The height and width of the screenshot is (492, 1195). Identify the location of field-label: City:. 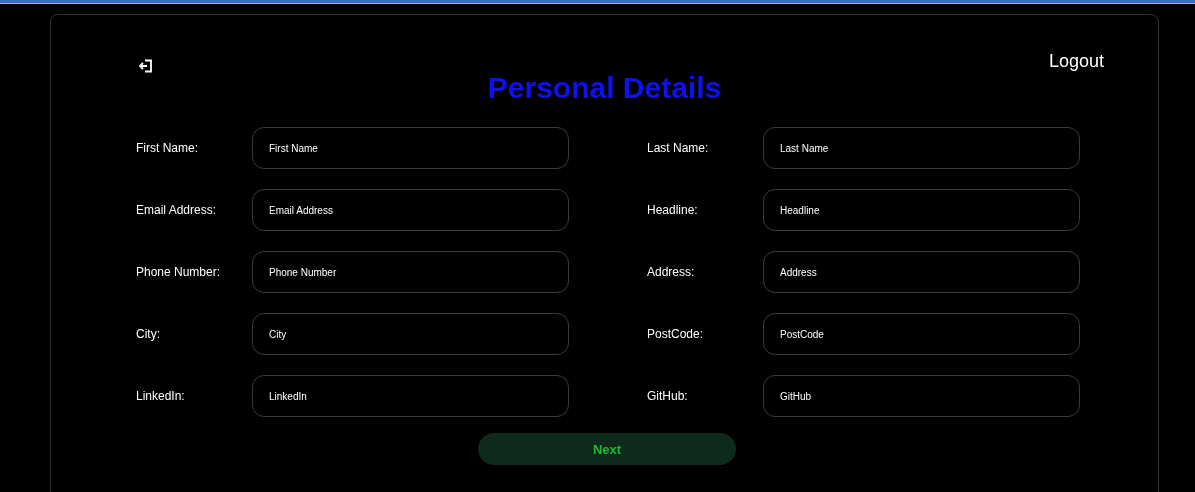
(148, 334).